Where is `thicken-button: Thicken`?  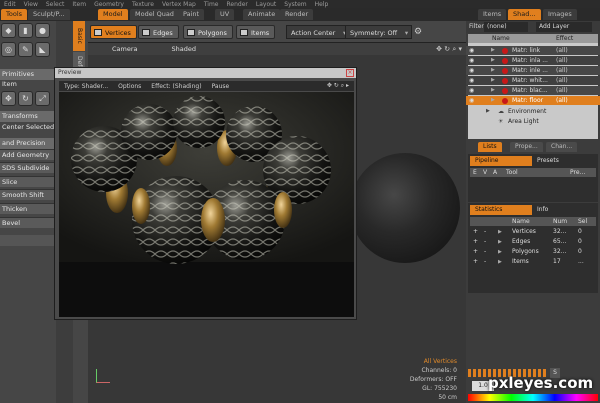
thicken-button: Thicken is located at coordinates (27, 208).